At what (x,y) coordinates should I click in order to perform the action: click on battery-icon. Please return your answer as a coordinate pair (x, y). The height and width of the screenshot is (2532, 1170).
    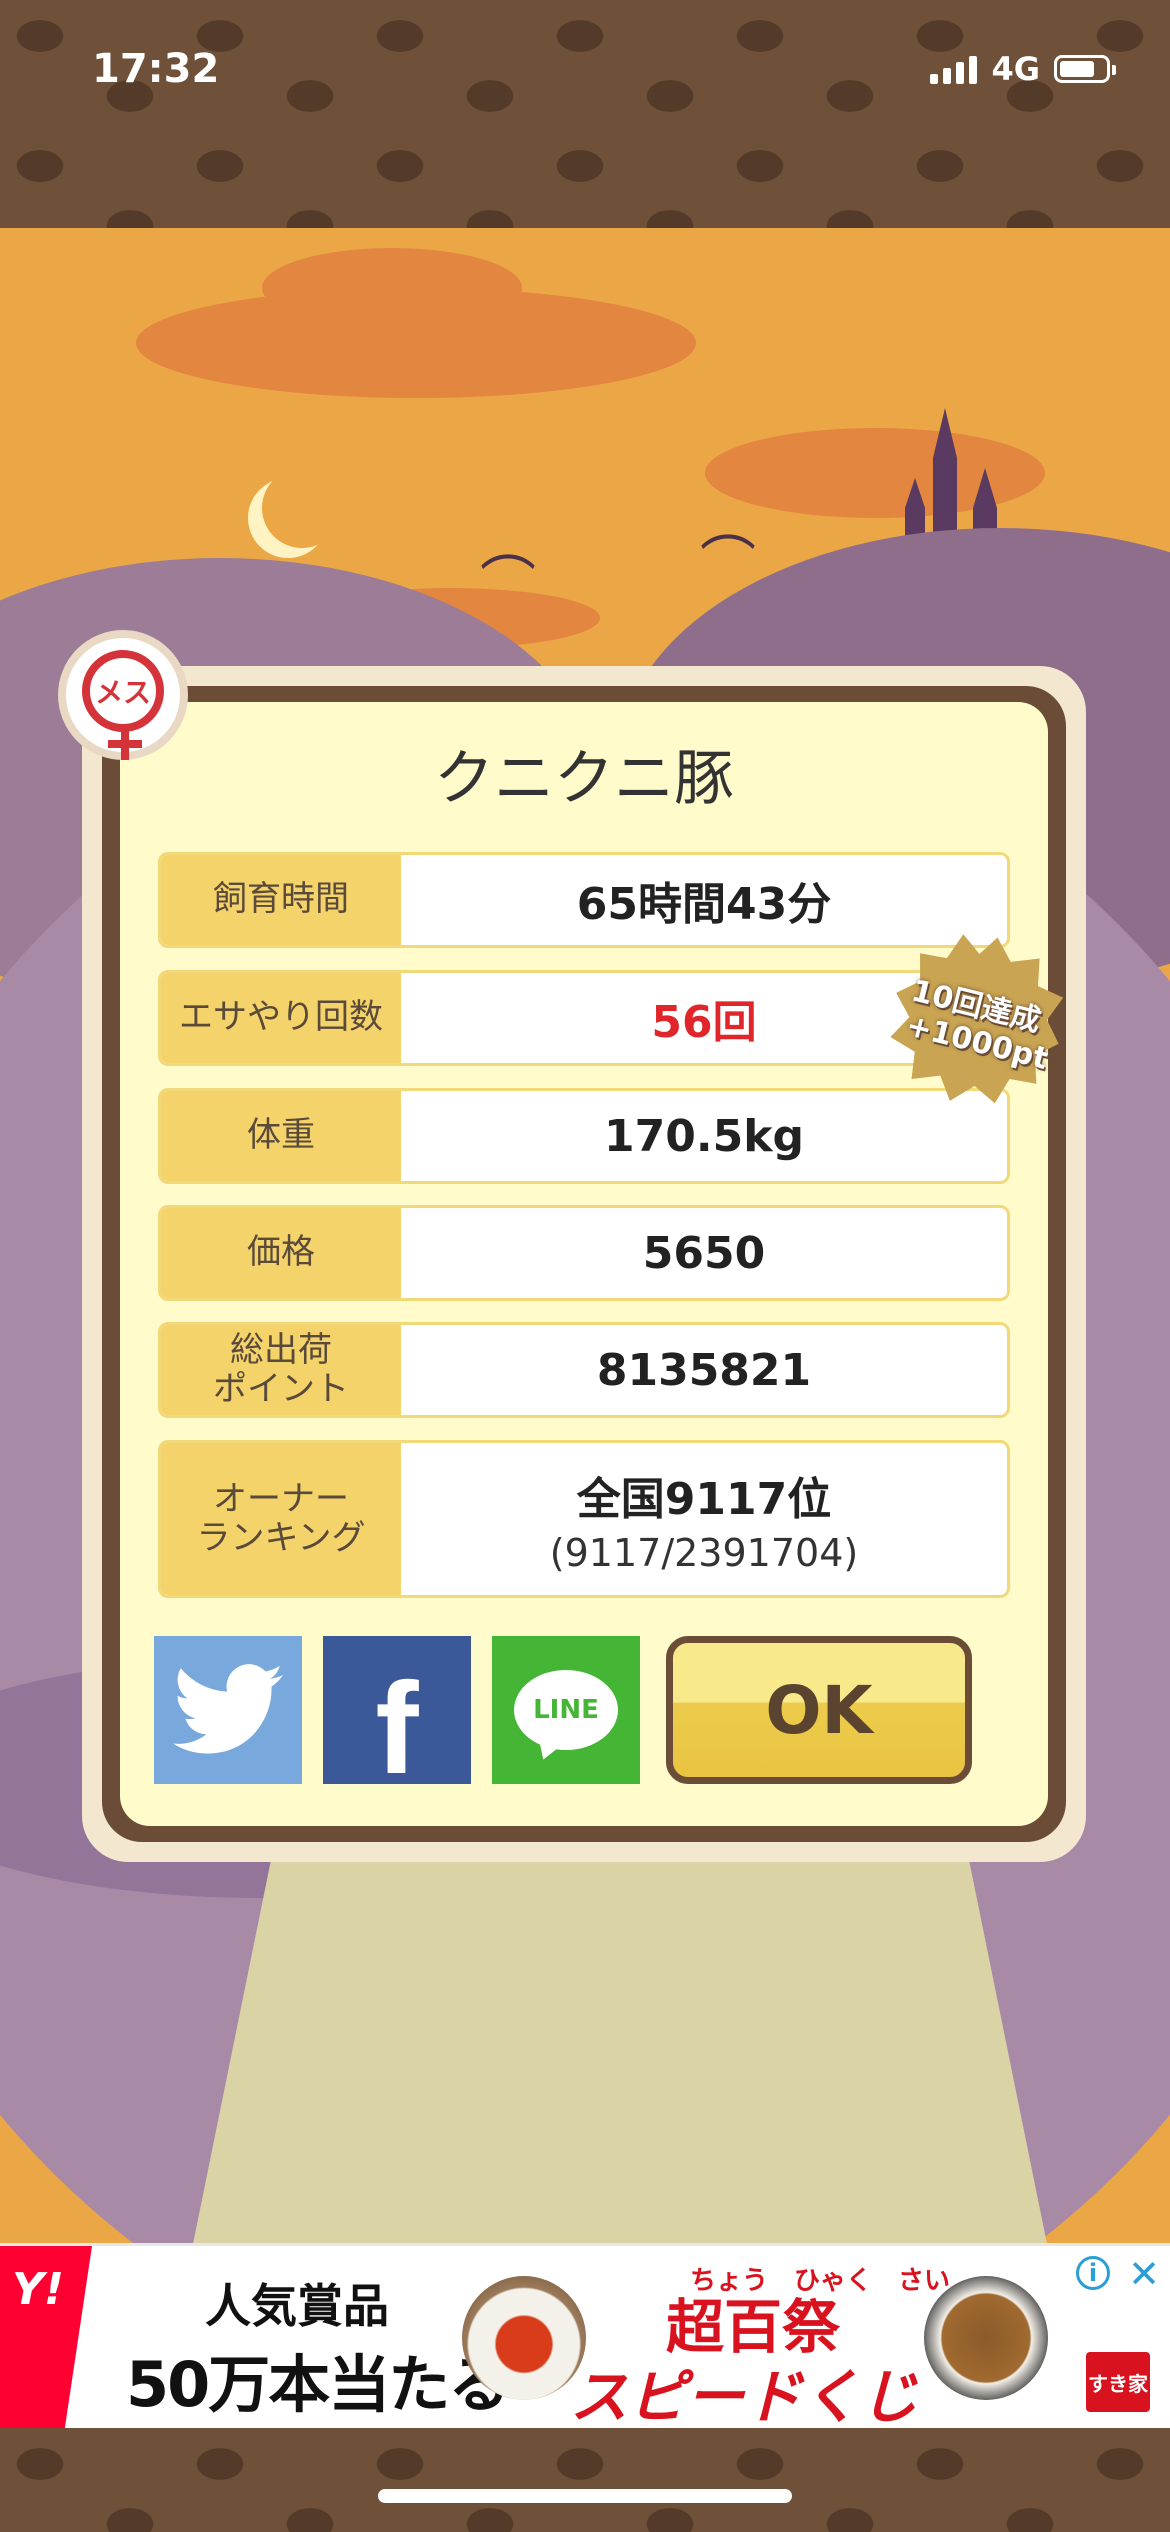
    Looking at the image, I should click on (1085, 69).